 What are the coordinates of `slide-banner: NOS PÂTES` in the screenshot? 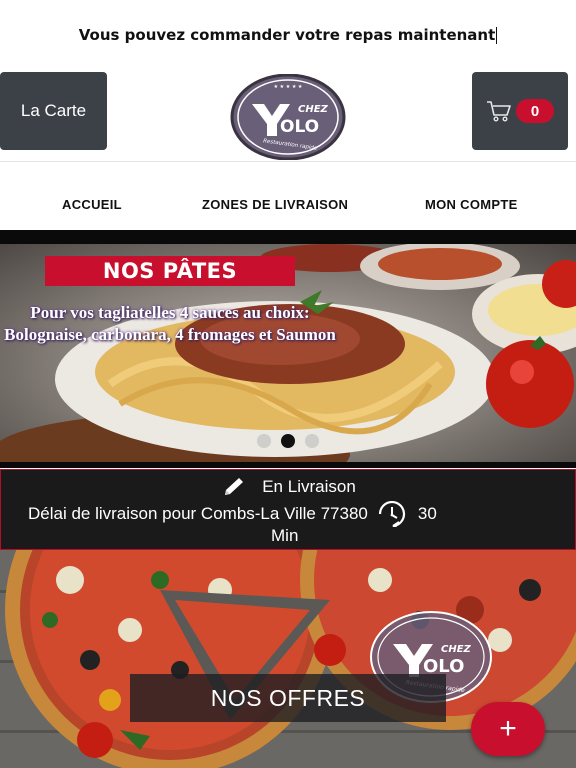 It's located at (170, 271).